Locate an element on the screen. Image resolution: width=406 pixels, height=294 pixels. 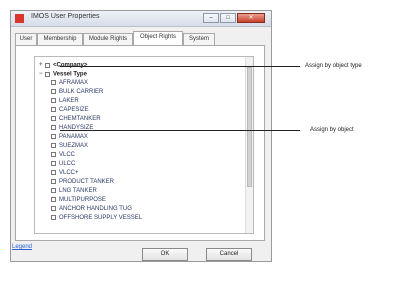
tree-row-vessel: AFRAMAX is located at coordinates (69, 83).